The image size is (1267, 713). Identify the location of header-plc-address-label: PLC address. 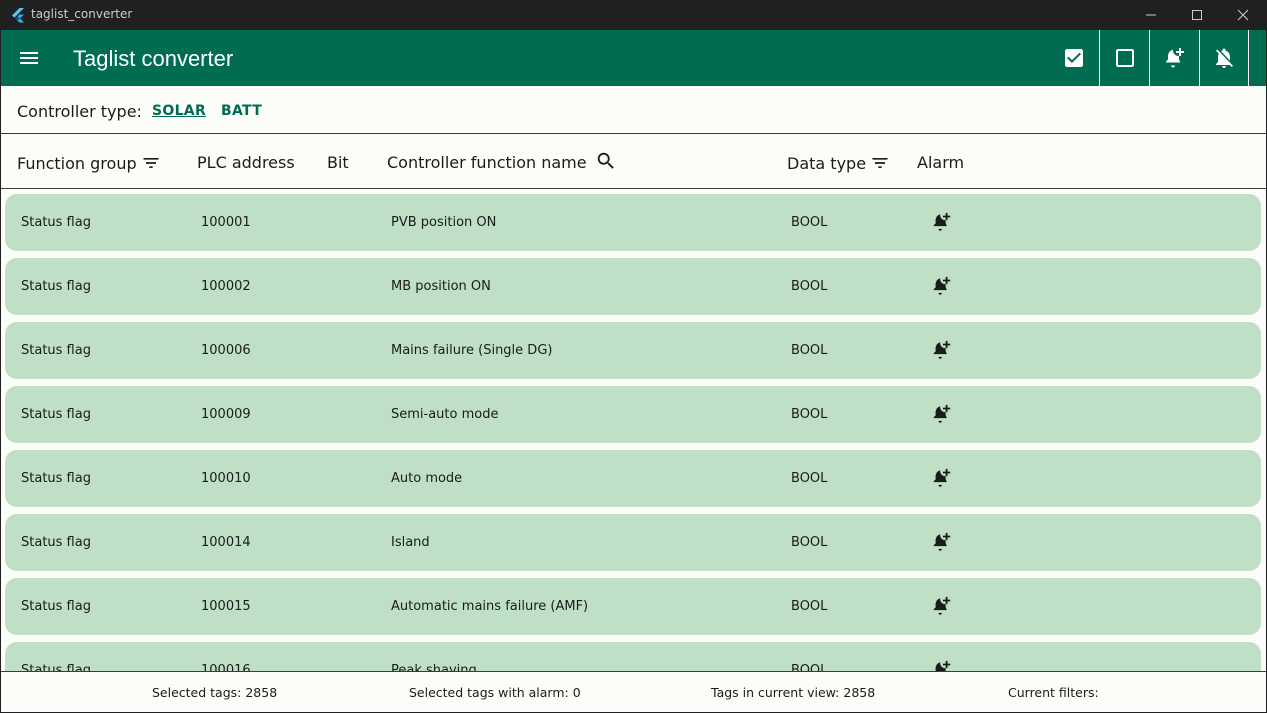
(246, 162).